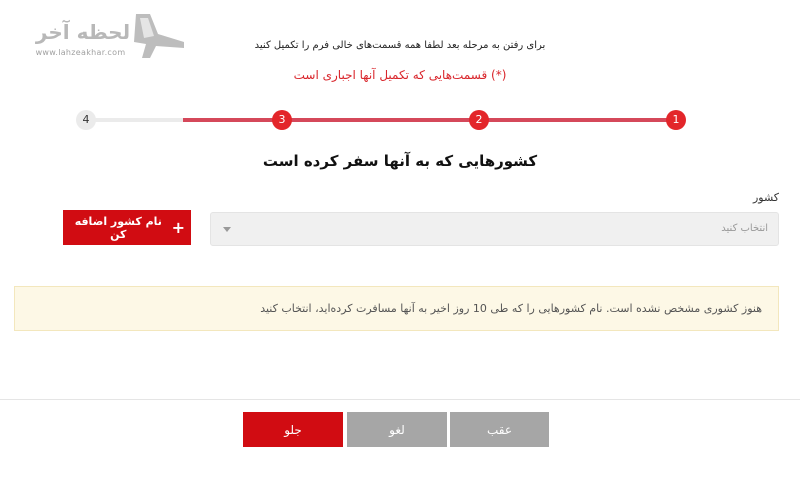  What do you see at coordinates (494, 229) in the screenshot?
I see `country-select: انتخاب کنید` at bounding box center [494, 229].